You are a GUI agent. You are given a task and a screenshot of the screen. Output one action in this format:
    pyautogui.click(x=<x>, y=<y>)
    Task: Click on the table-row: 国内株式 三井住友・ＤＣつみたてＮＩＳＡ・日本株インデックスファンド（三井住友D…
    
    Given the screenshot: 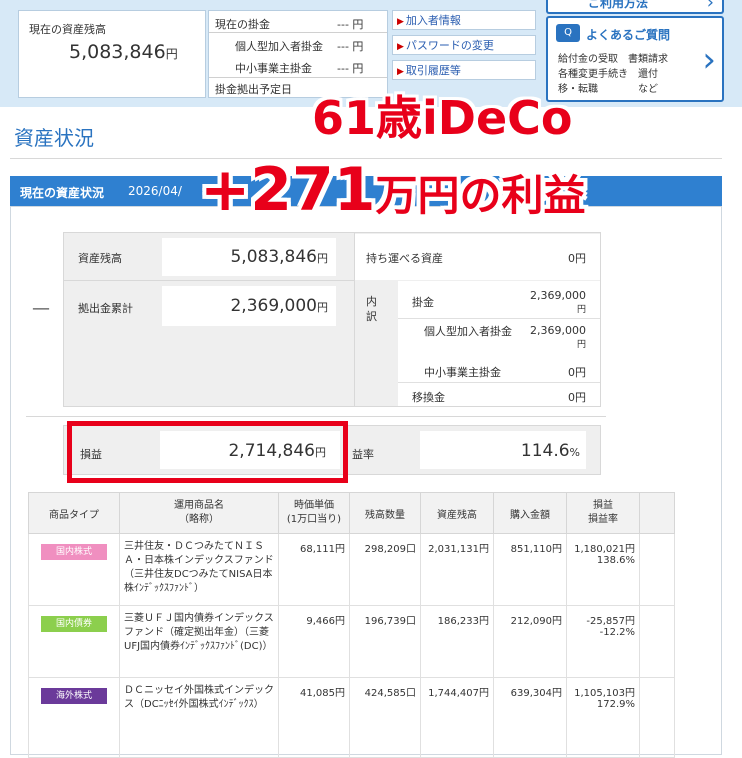 What is the action you would take?
    pyautogui.click(x=351, y=569)
    